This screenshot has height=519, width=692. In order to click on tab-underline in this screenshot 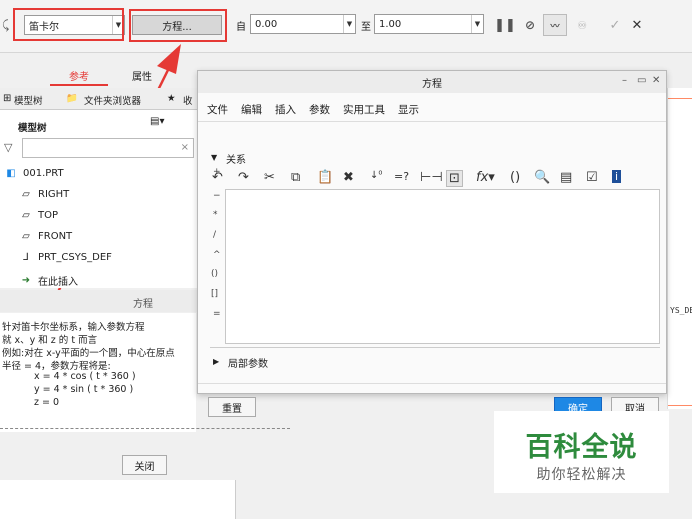, I will do `click(79, 85)`.